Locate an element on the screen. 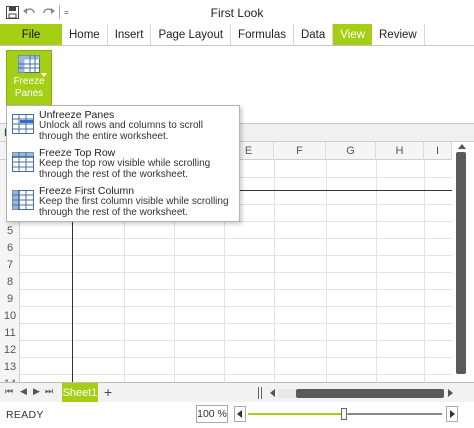 This screenshot has height=428, width=474. next-sheet-icon: ▶ is located at coordinates (36, 391).